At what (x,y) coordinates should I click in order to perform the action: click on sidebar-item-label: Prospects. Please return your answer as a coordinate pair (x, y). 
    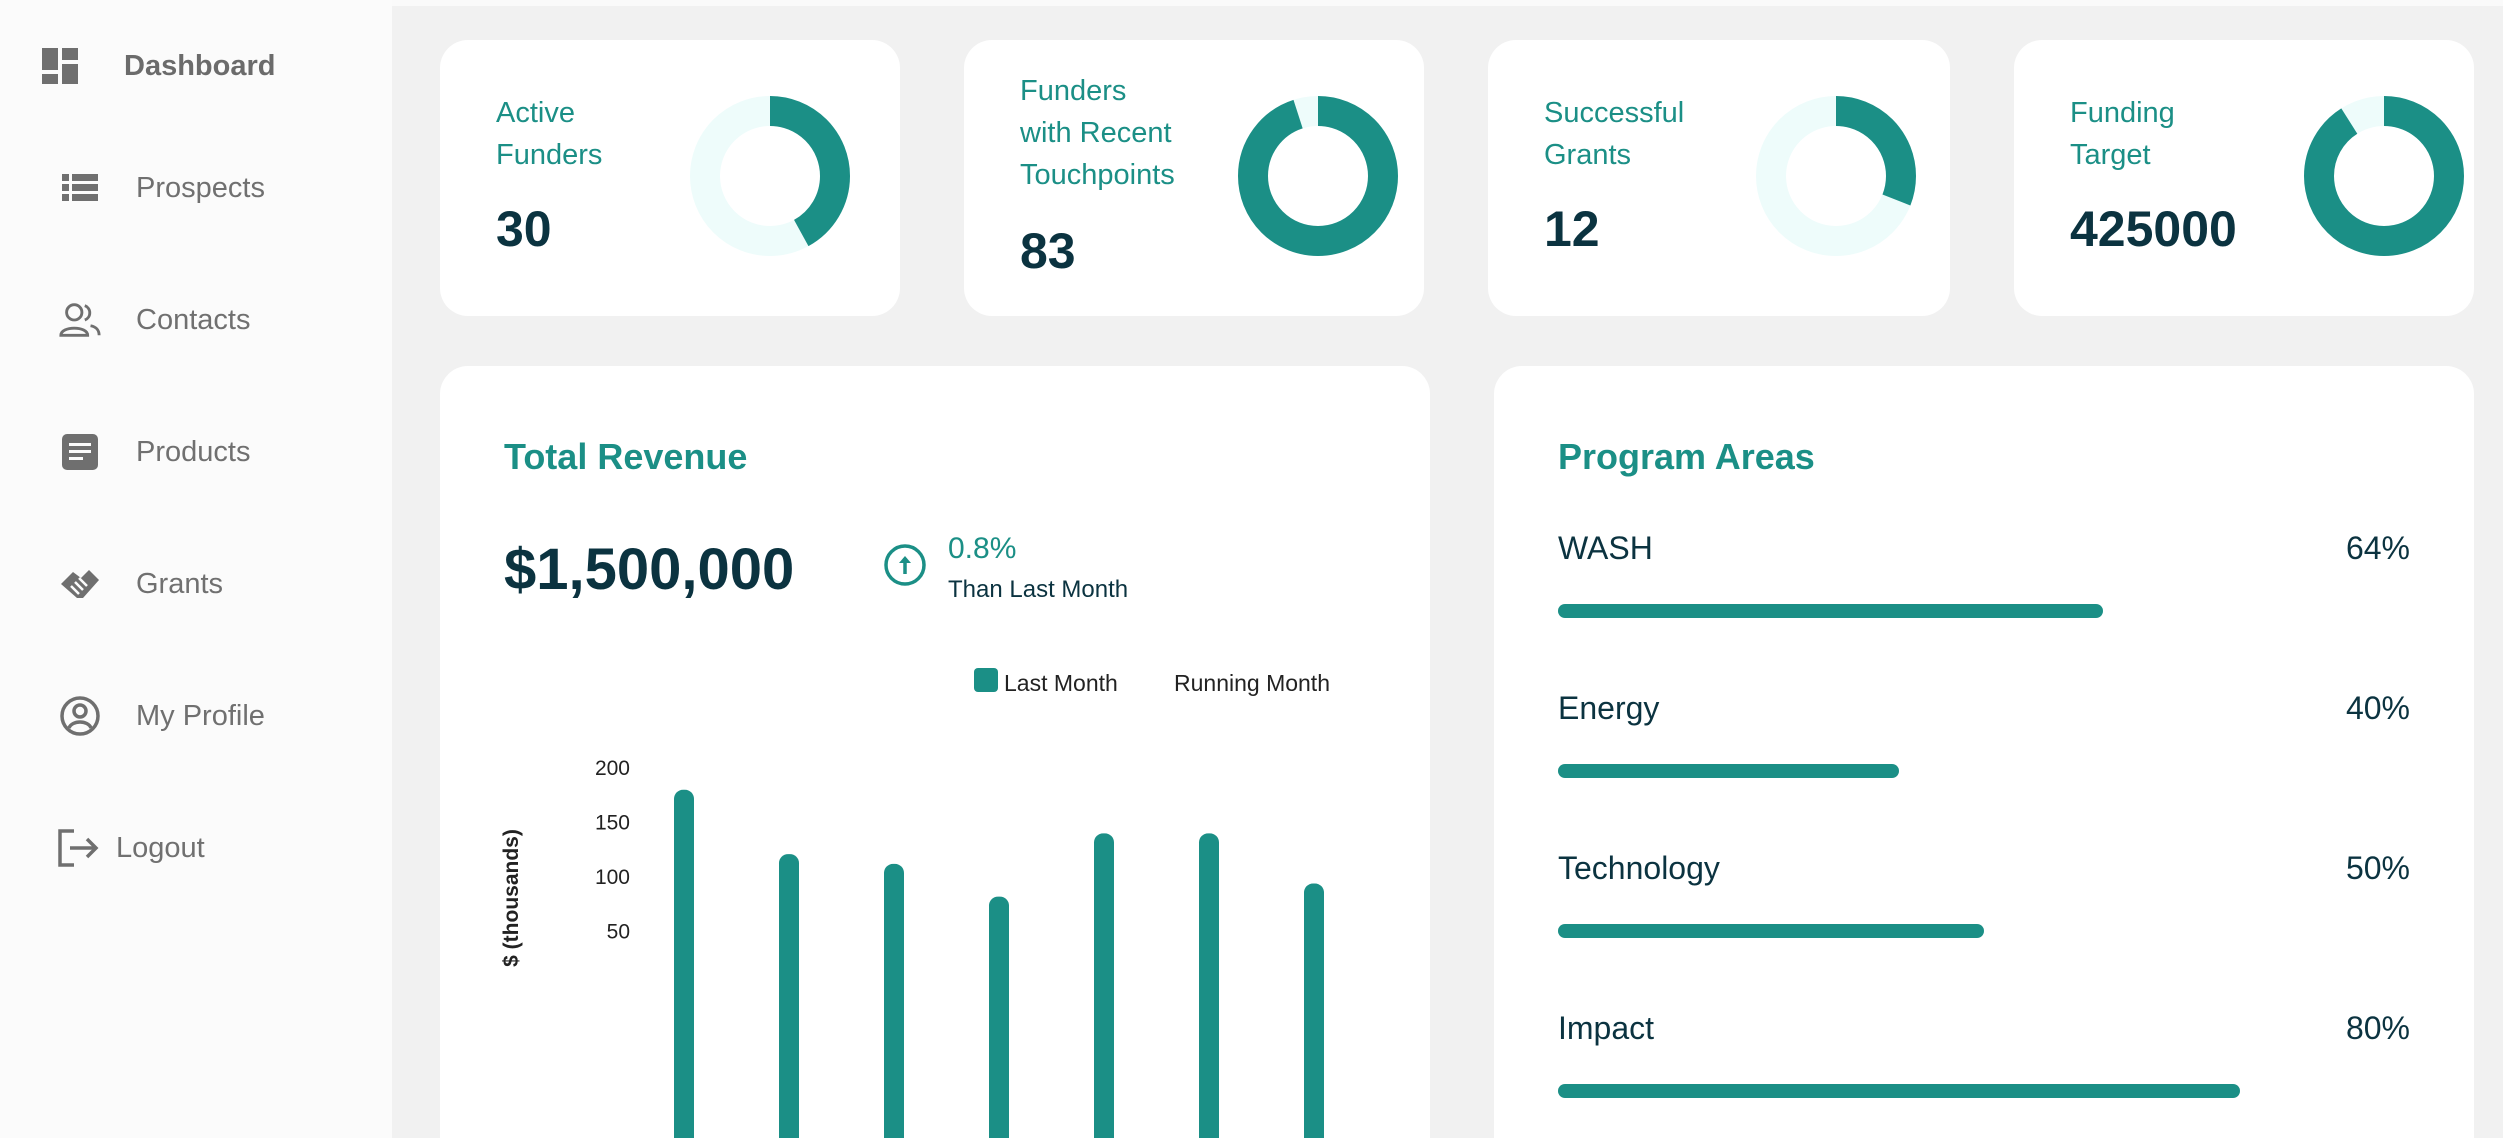
    Looking at the image, I should click on (200, 187).